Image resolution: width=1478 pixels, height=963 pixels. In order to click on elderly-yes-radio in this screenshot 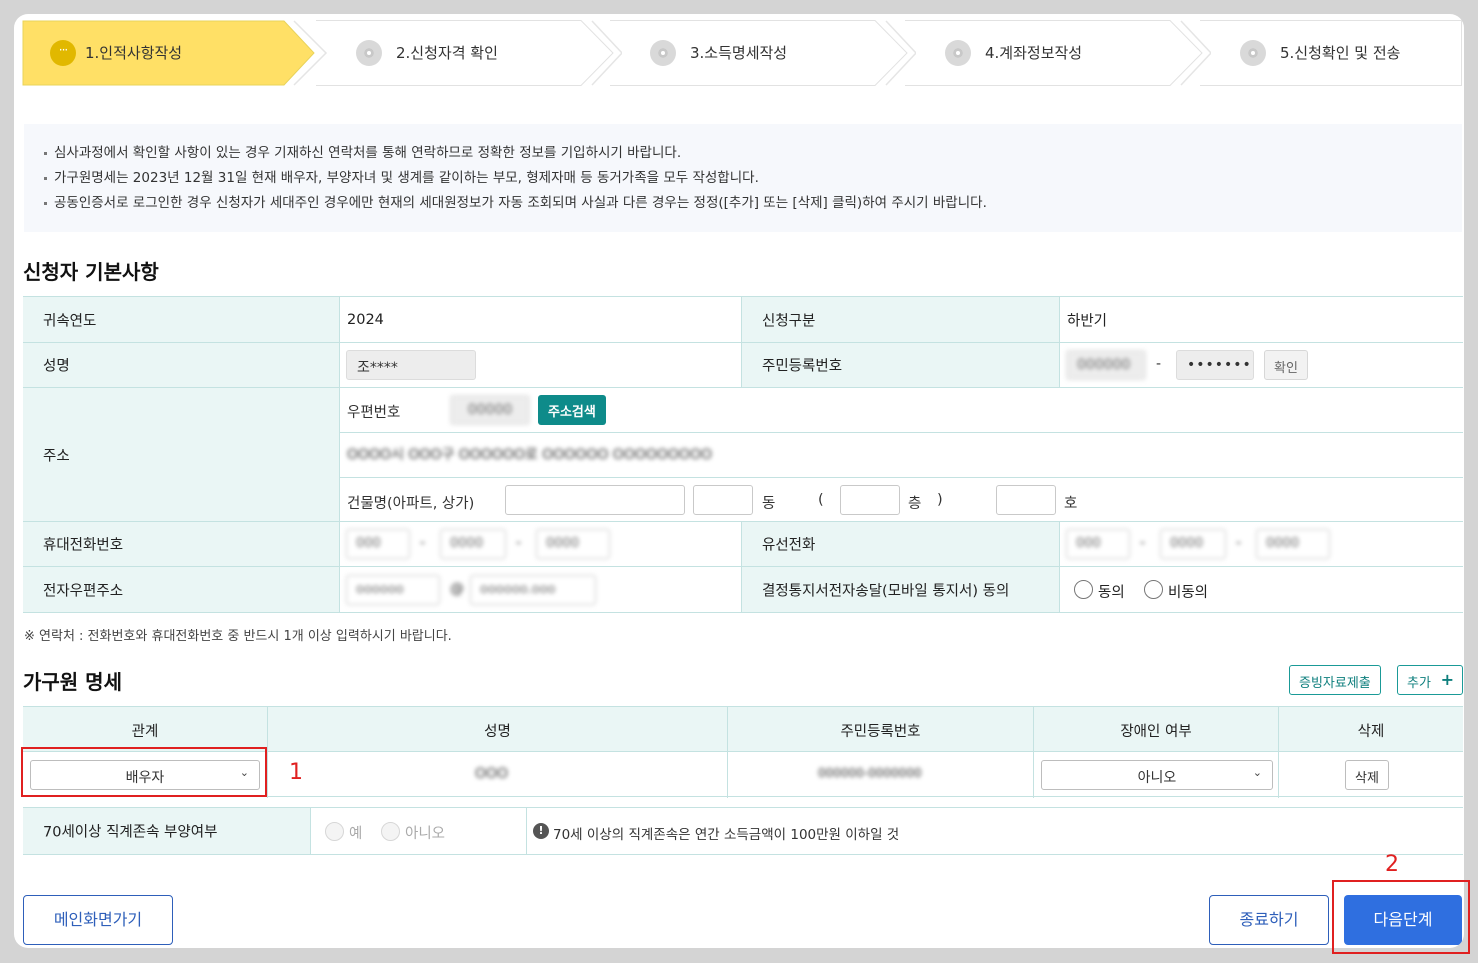, I will do `click(334, 831)`.